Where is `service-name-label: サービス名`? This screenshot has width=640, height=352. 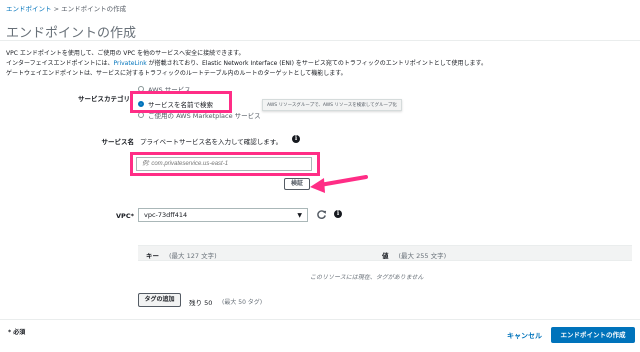 service-name-label: サービス名 is located at coordinates (118, 142).